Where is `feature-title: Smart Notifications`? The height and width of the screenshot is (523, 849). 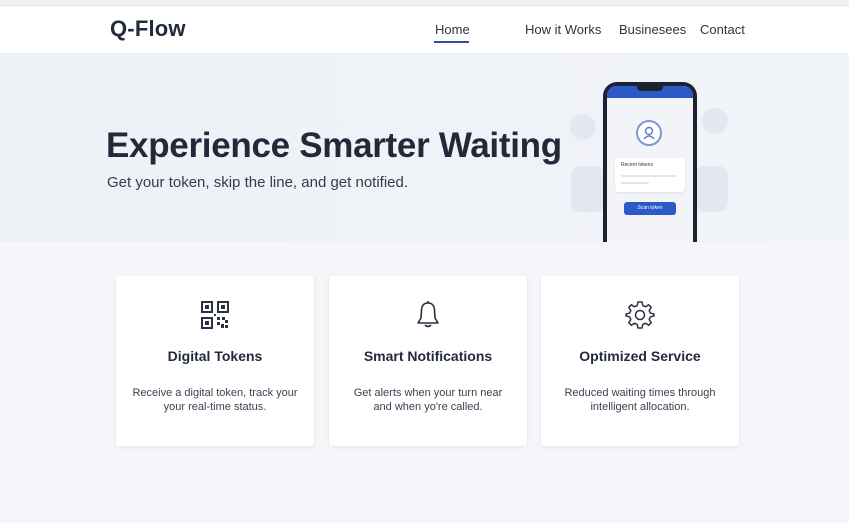 feature-title: Smart Notifications is located at coordinates (428, 356).